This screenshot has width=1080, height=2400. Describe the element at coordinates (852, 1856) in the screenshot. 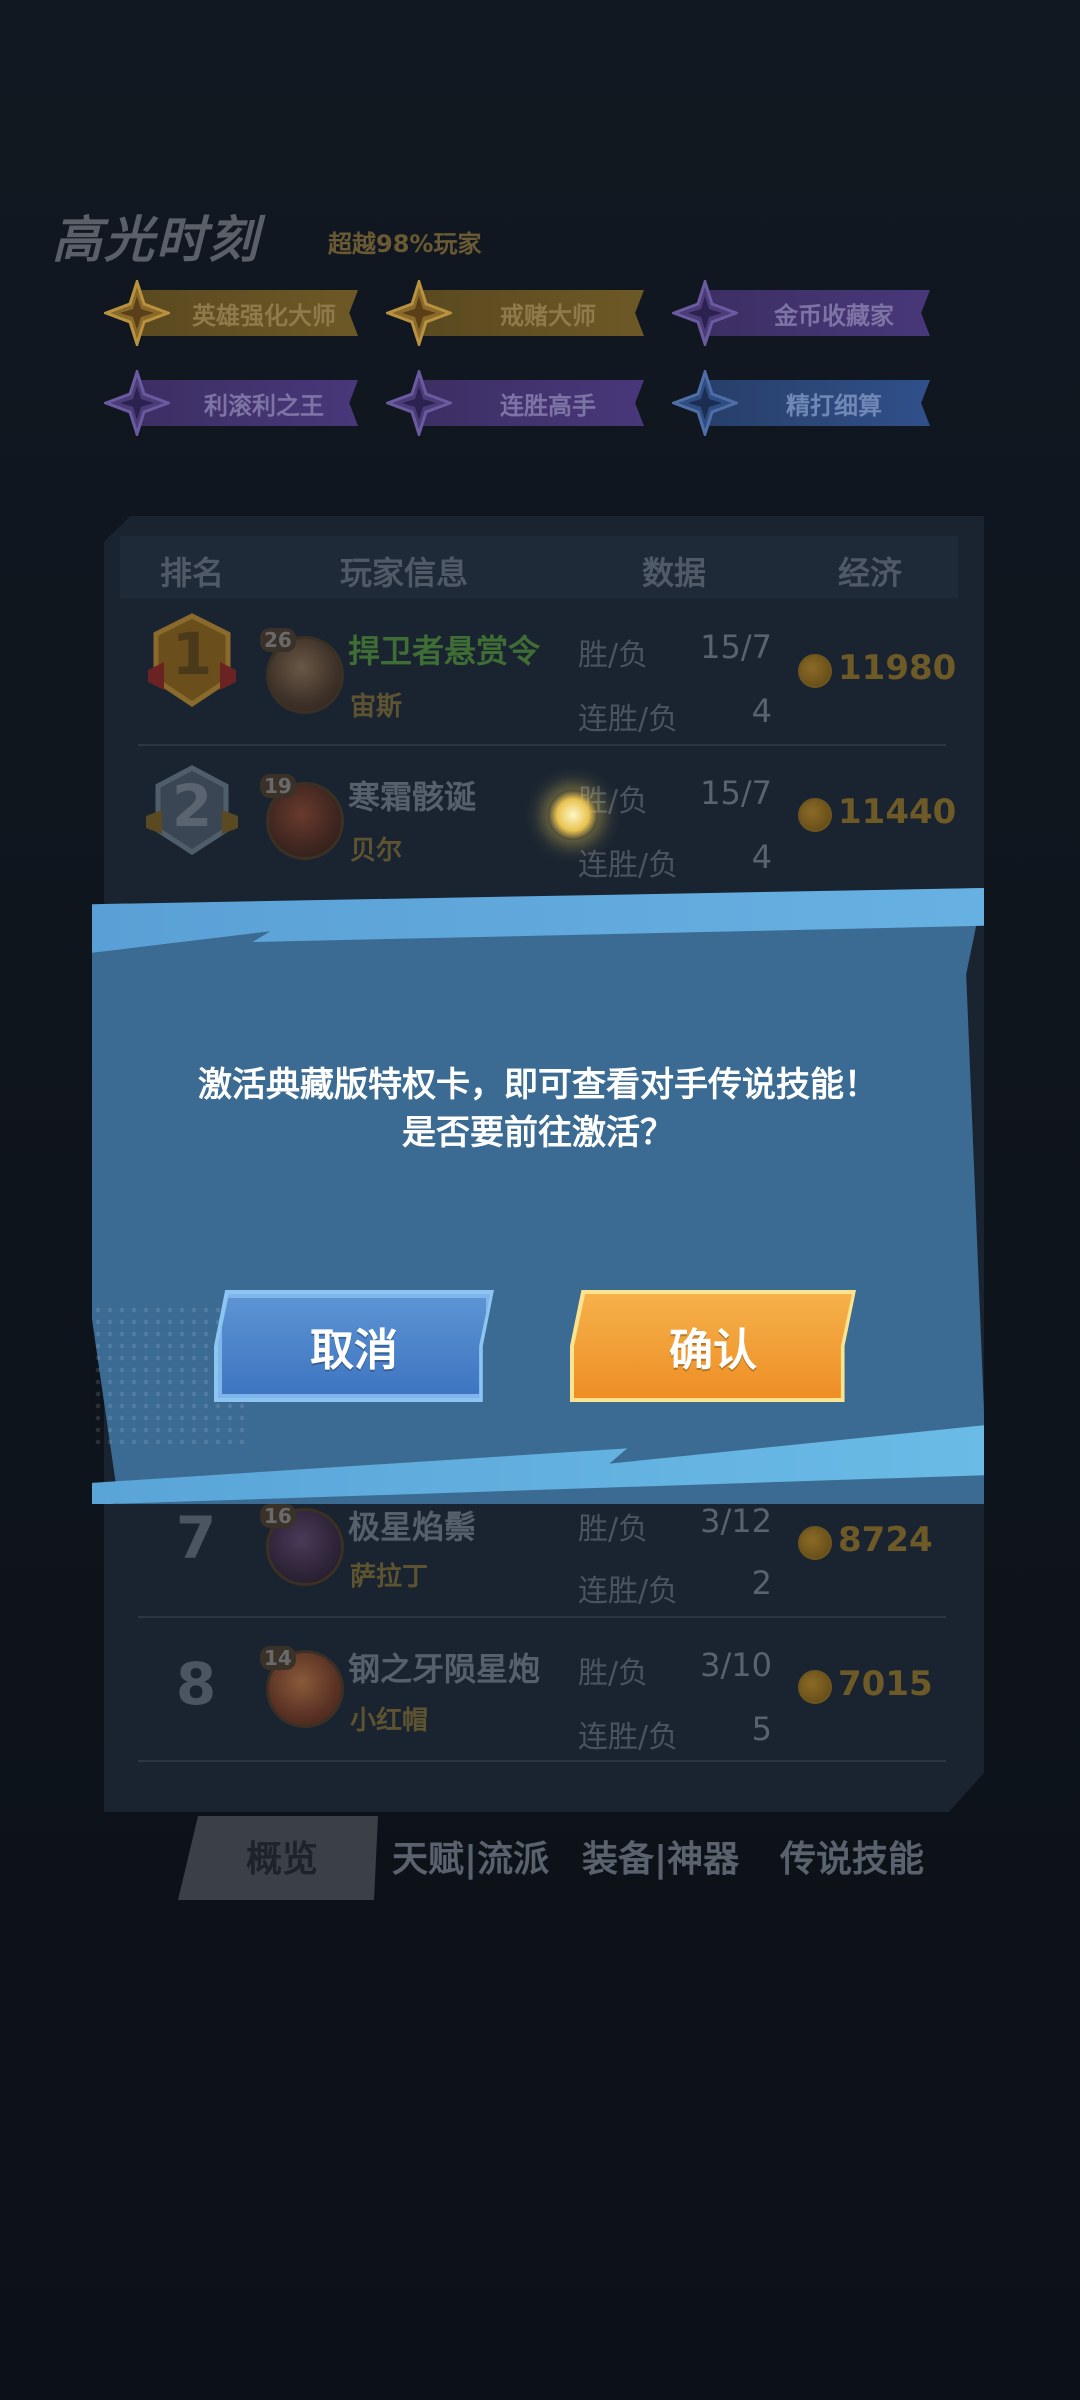

I see `tab-legend-skills: 传说技能` at that location.